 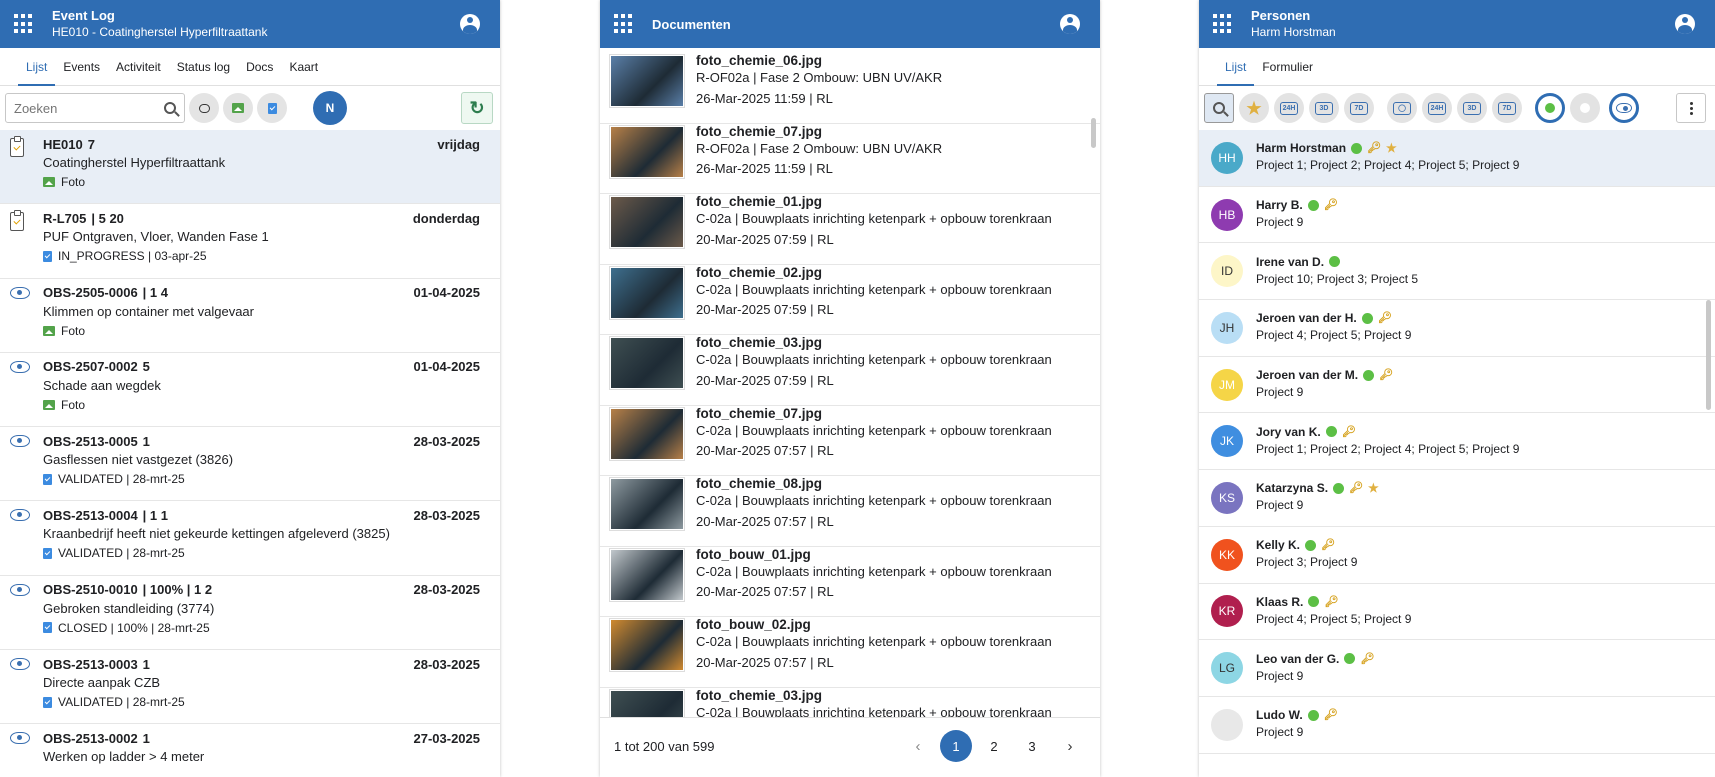 What do you see at coordinates (177, 590) in the screenshot?
I see `event-meta: | 100% | 1 2` at bounding box center [177, 590].